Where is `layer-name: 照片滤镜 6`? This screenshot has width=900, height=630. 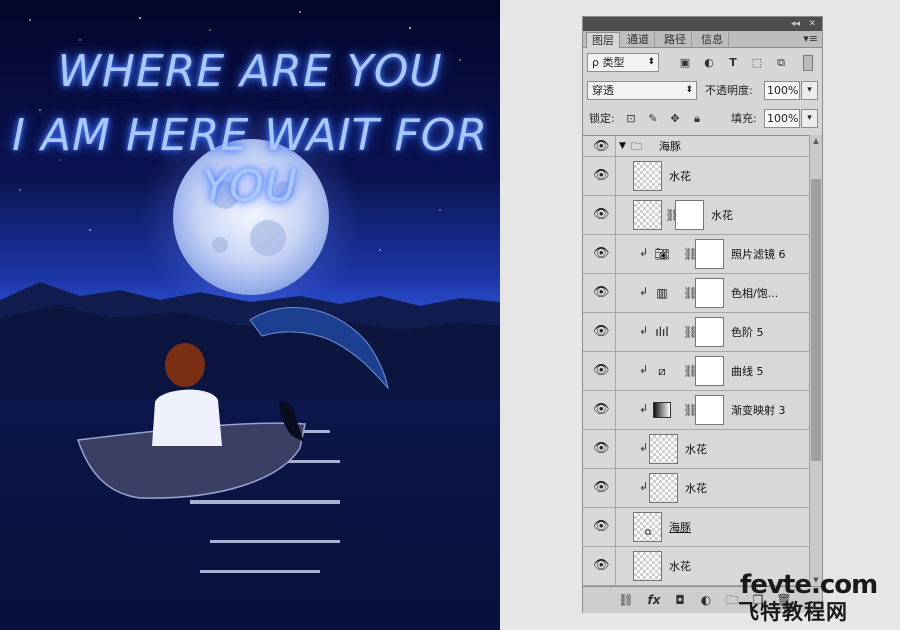 layer-name: 照片滤镜 6 is located at coordinates (758, 254).